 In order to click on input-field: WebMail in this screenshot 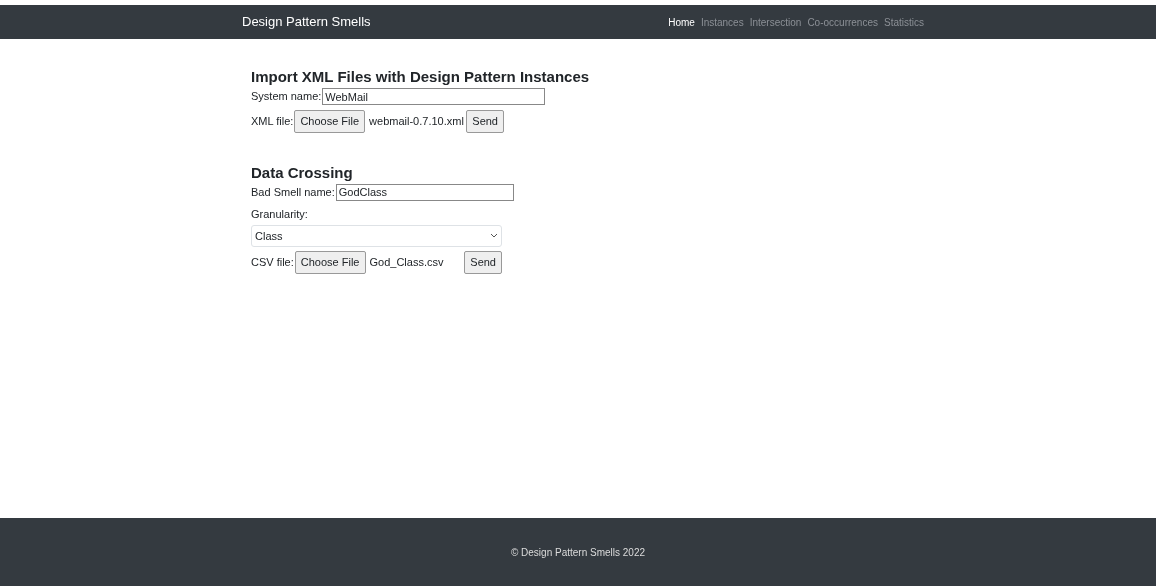, I will do `click(434, 96)`.